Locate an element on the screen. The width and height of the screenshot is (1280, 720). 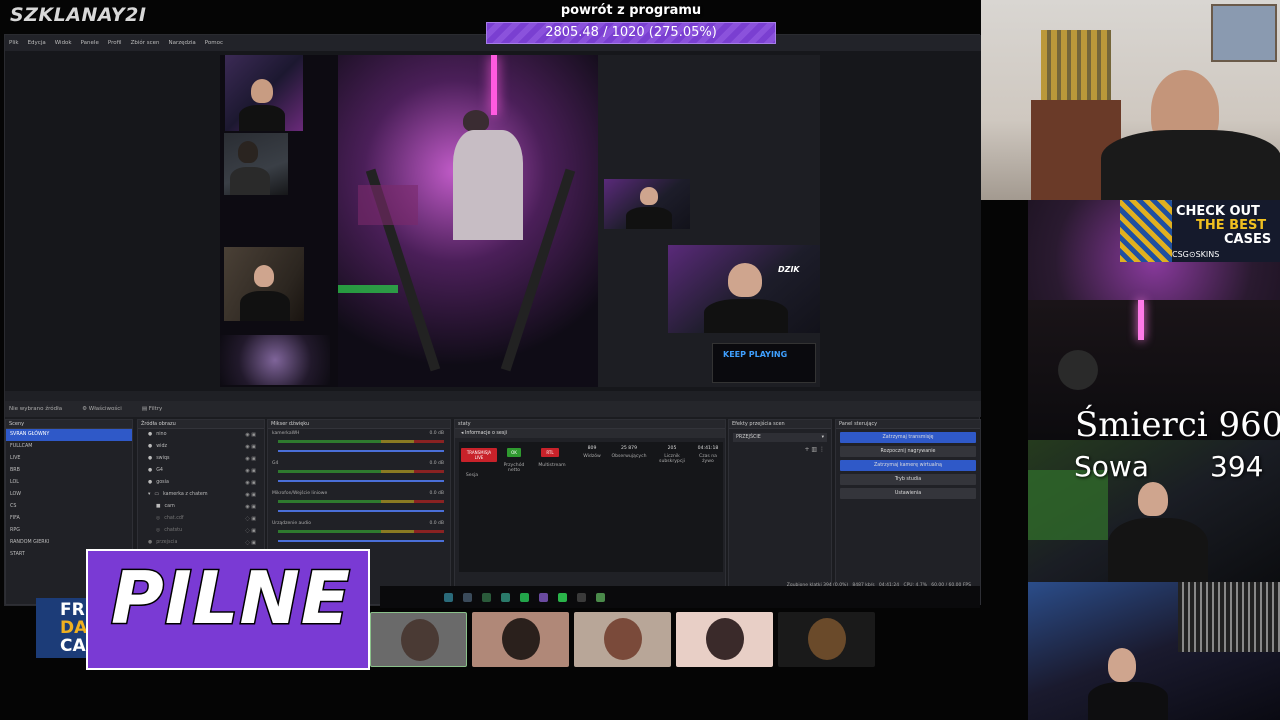
webcam-top is located at coordinates (1130, 100).